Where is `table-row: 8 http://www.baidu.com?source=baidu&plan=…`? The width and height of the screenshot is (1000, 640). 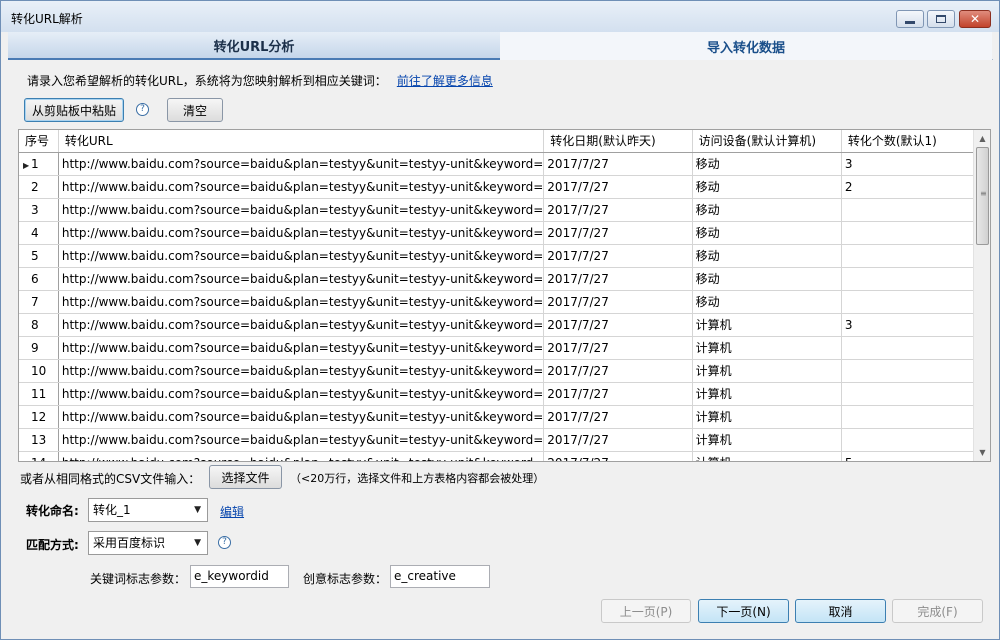 table-row: 8 http://www.baidu.com?source=baidu&plan=… is located at coordinates (504, 325).